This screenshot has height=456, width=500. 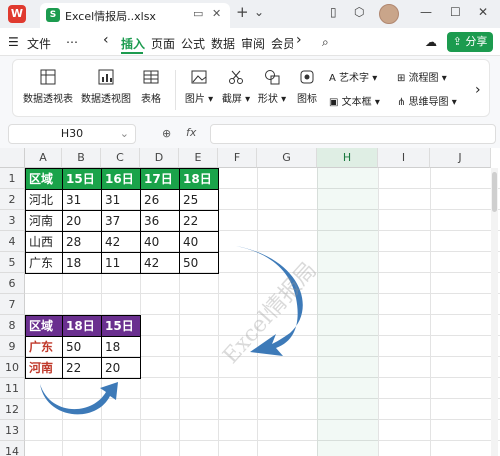 What do you see at coordinates (121, 263) in the screenshot?
I see `table1-cell: 11` at bounding box center [121, 263].